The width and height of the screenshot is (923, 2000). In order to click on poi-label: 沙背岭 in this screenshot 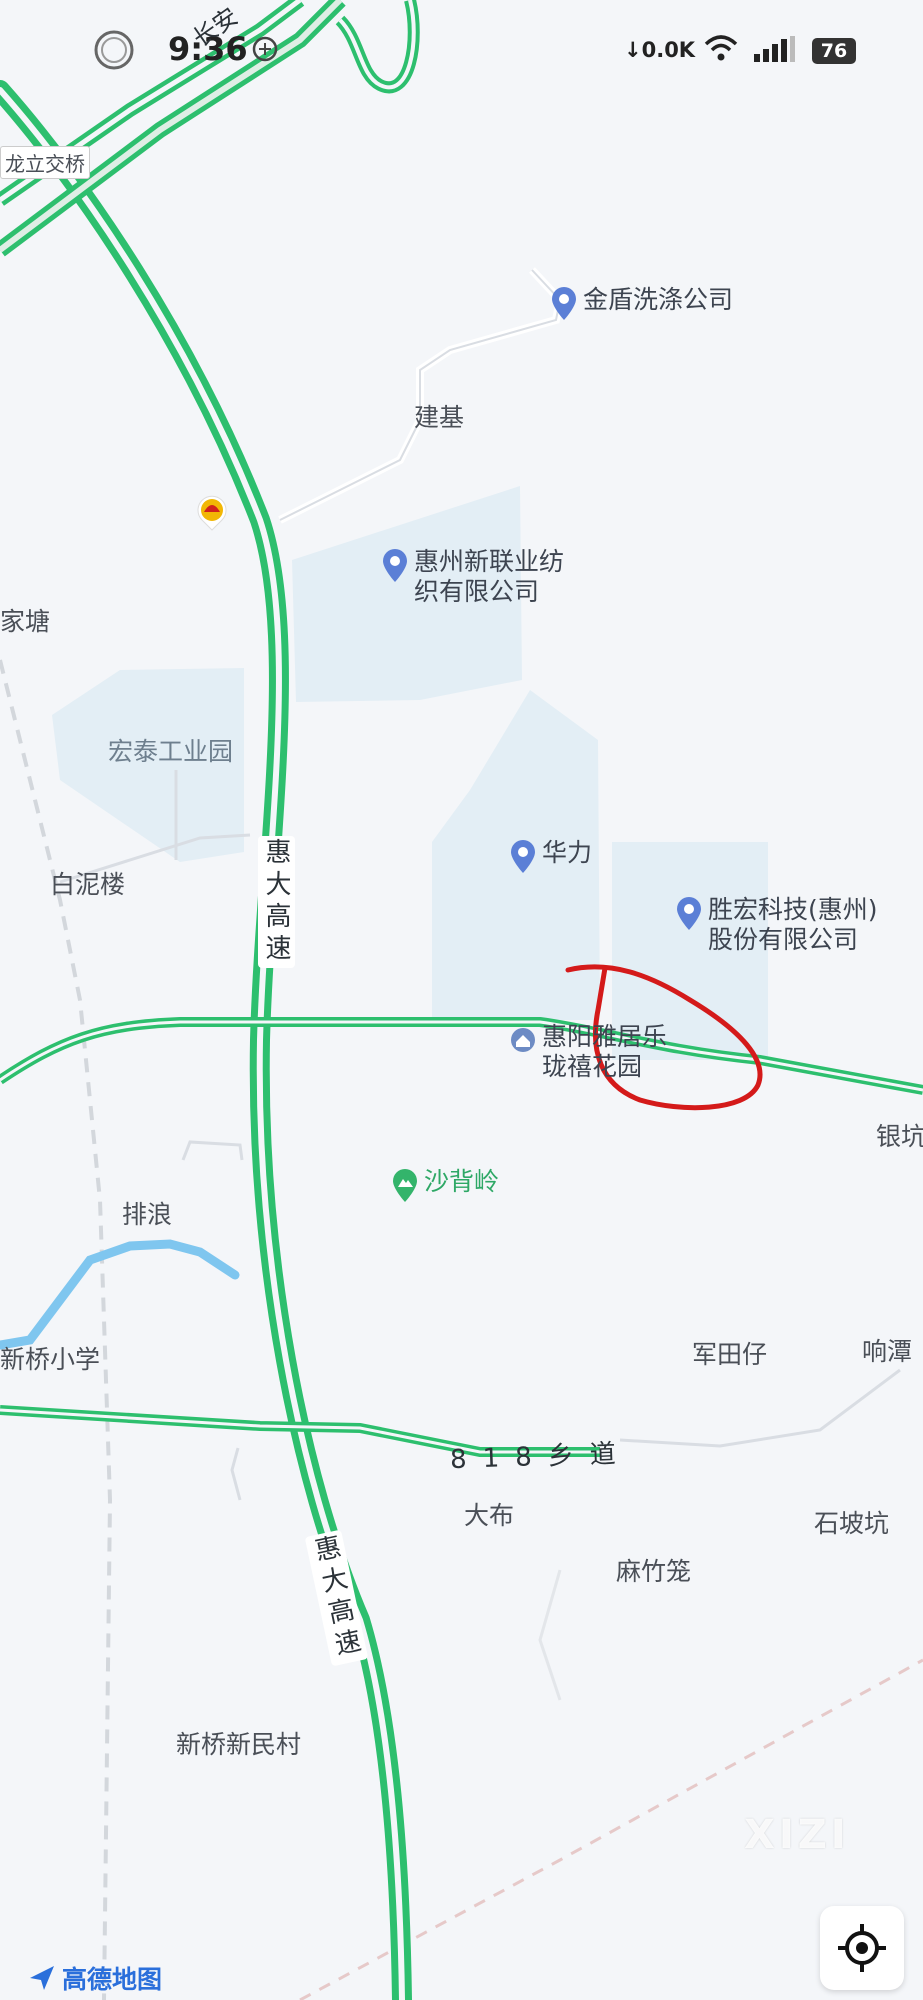, I will do `click(462, 1181)`.